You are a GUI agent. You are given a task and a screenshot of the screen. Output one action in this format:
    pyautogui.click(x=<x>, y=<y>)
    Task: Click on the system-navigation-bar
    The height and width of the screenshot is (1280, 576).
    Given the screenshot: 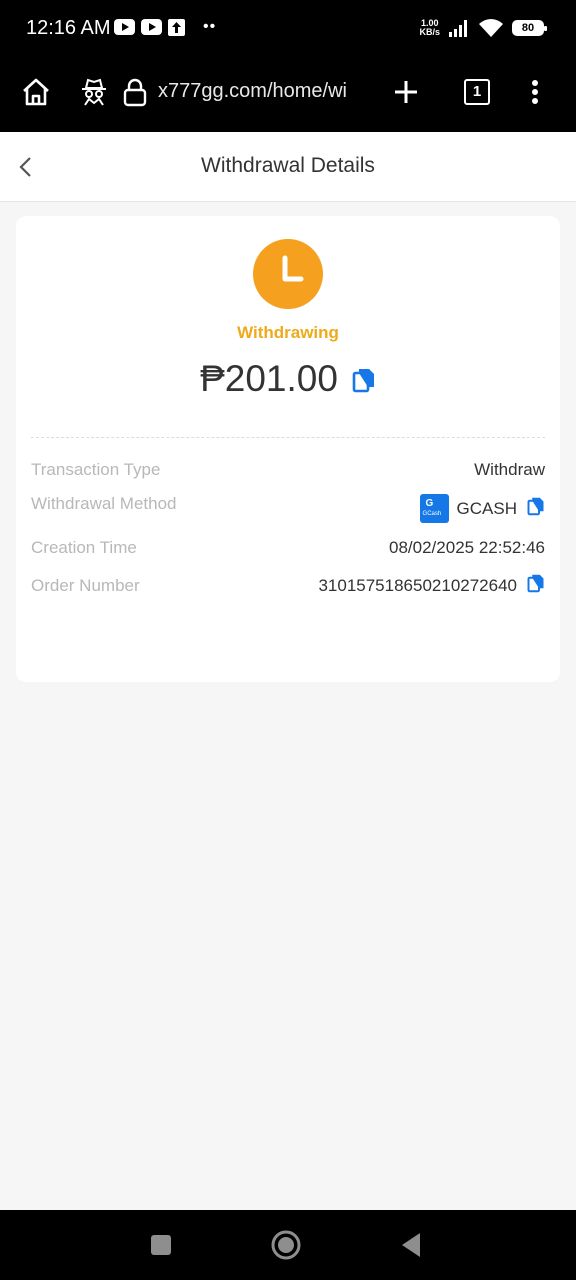 What is the action you would take?
    pyautogui.click(x=288, y=1245)
    